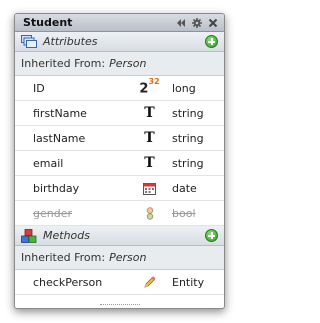  Describe the element at coordinates (188, 282) in the screenshot. I see `method-type: Entity` at that location.